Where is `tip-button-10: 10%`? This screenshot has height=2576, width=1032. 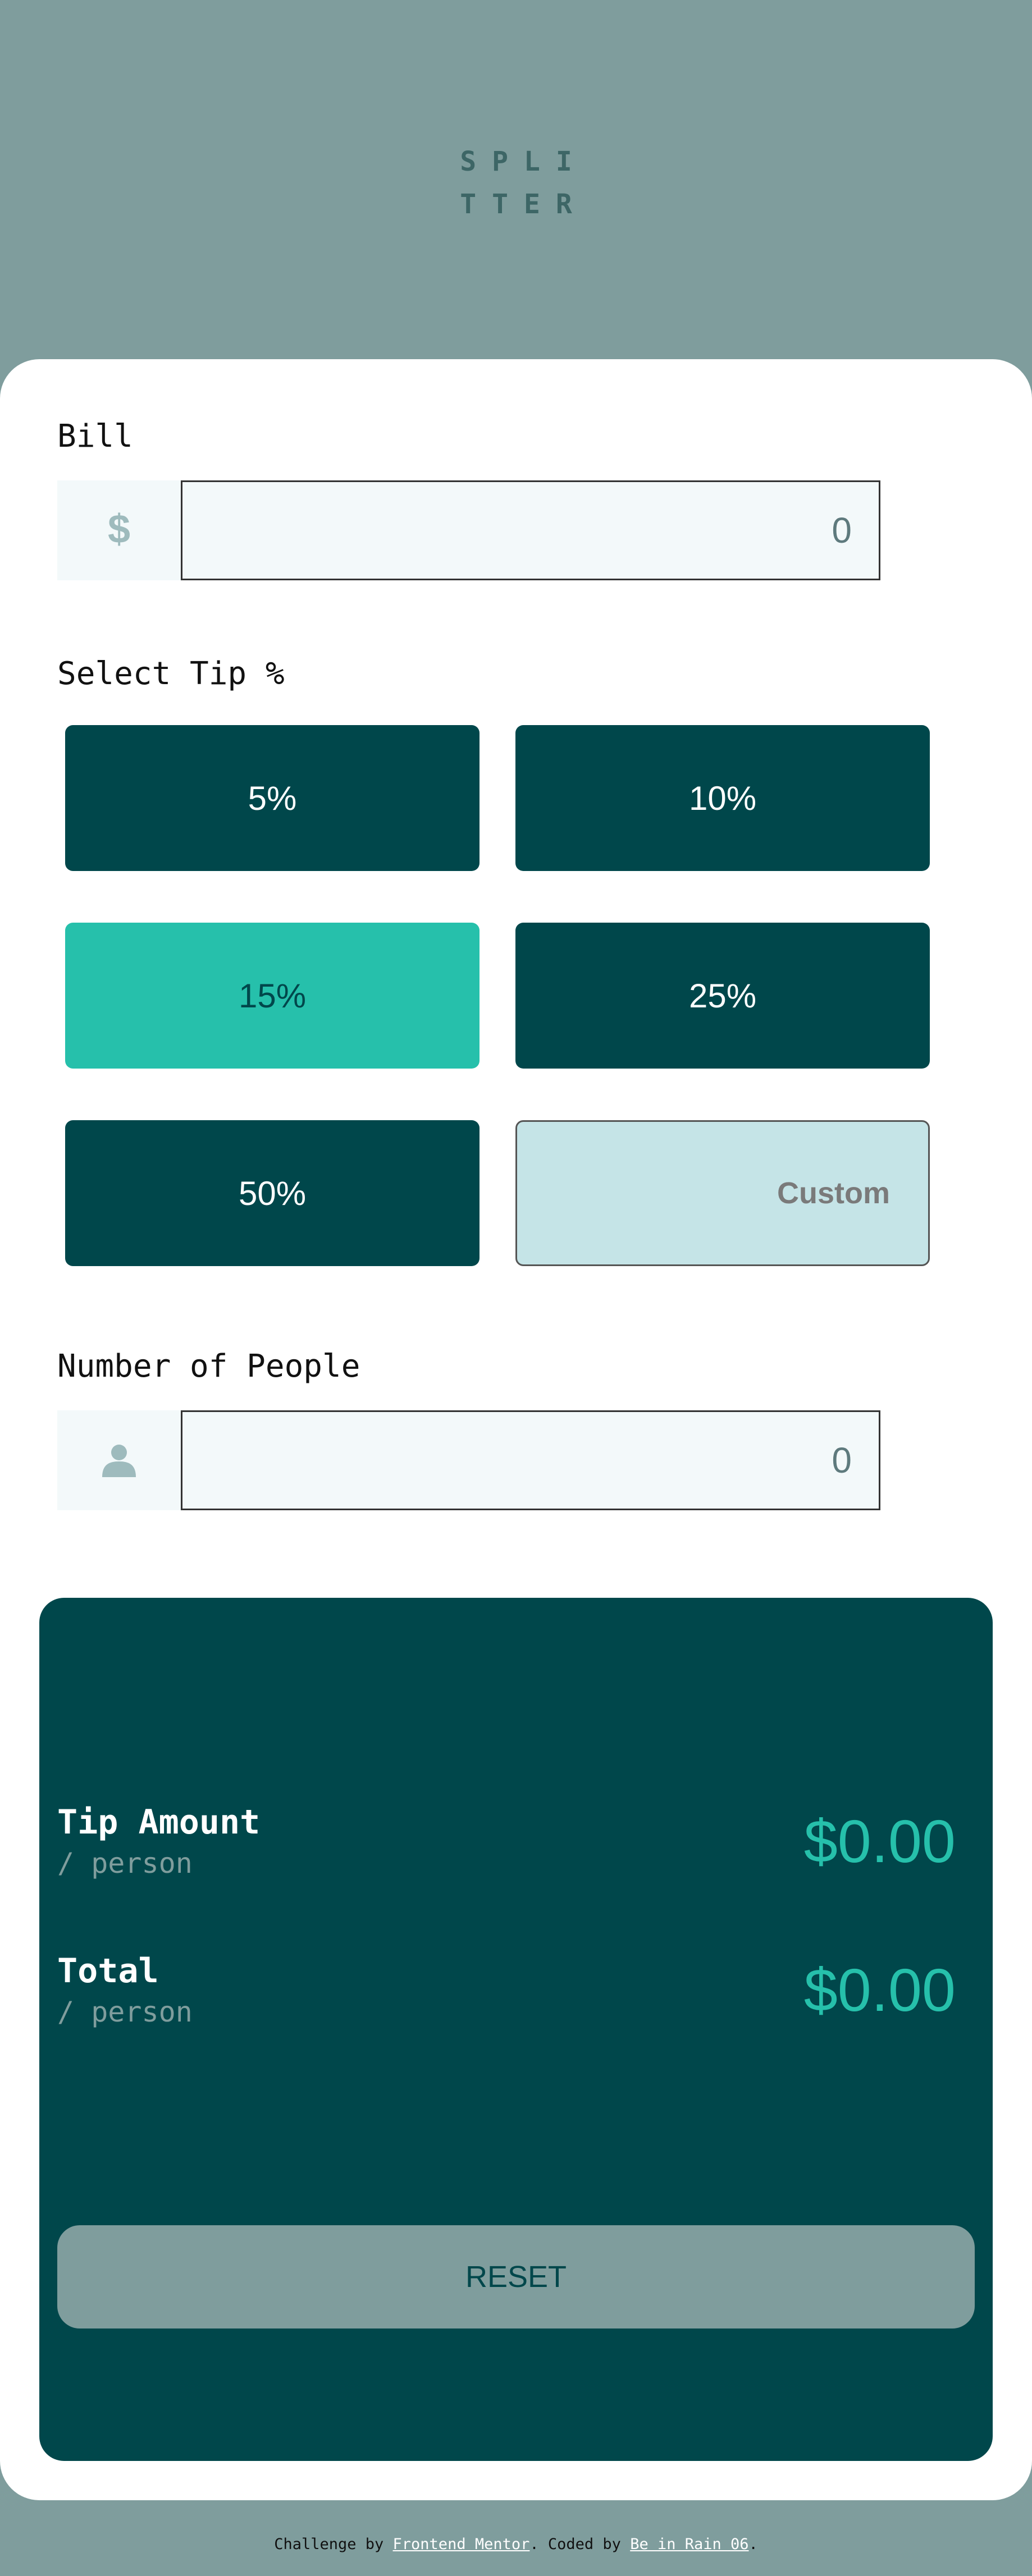 tip-button-10: 10% is located at coordinates (723, 798).